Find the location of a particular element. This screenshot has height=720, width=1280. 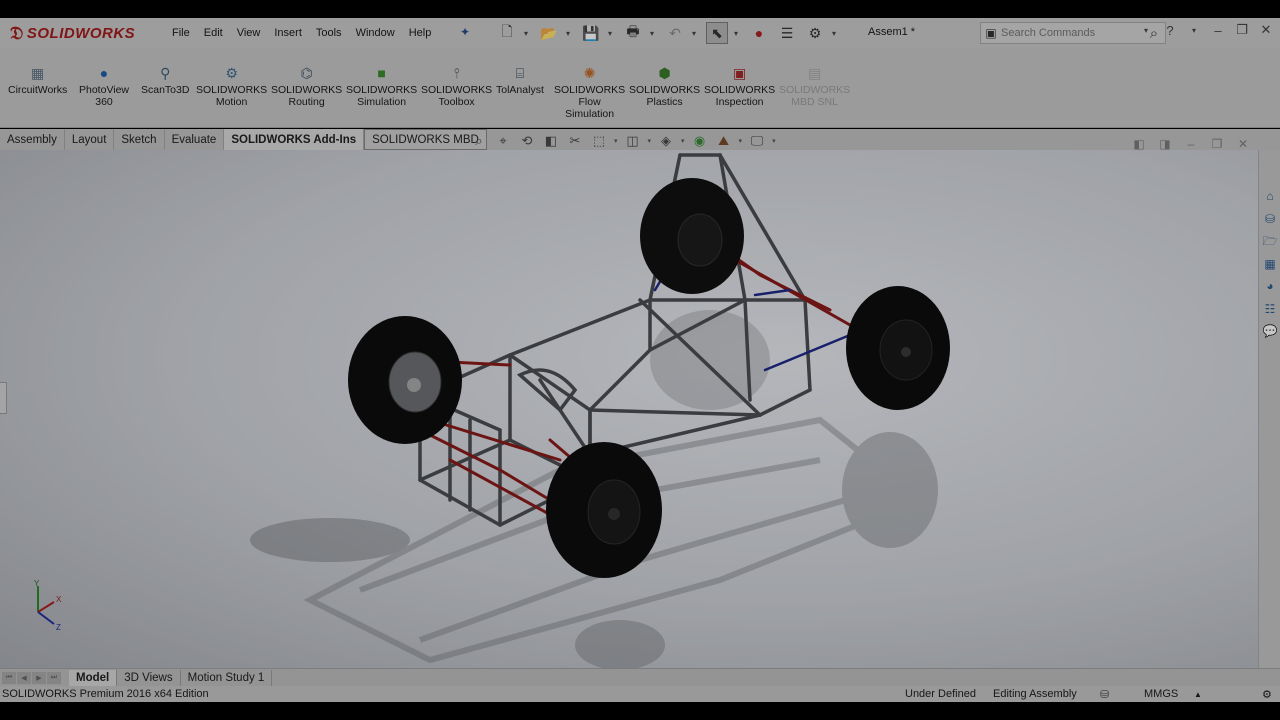

view-settings-dropdown-icon: ▾ is located at coordinates (774, 141).